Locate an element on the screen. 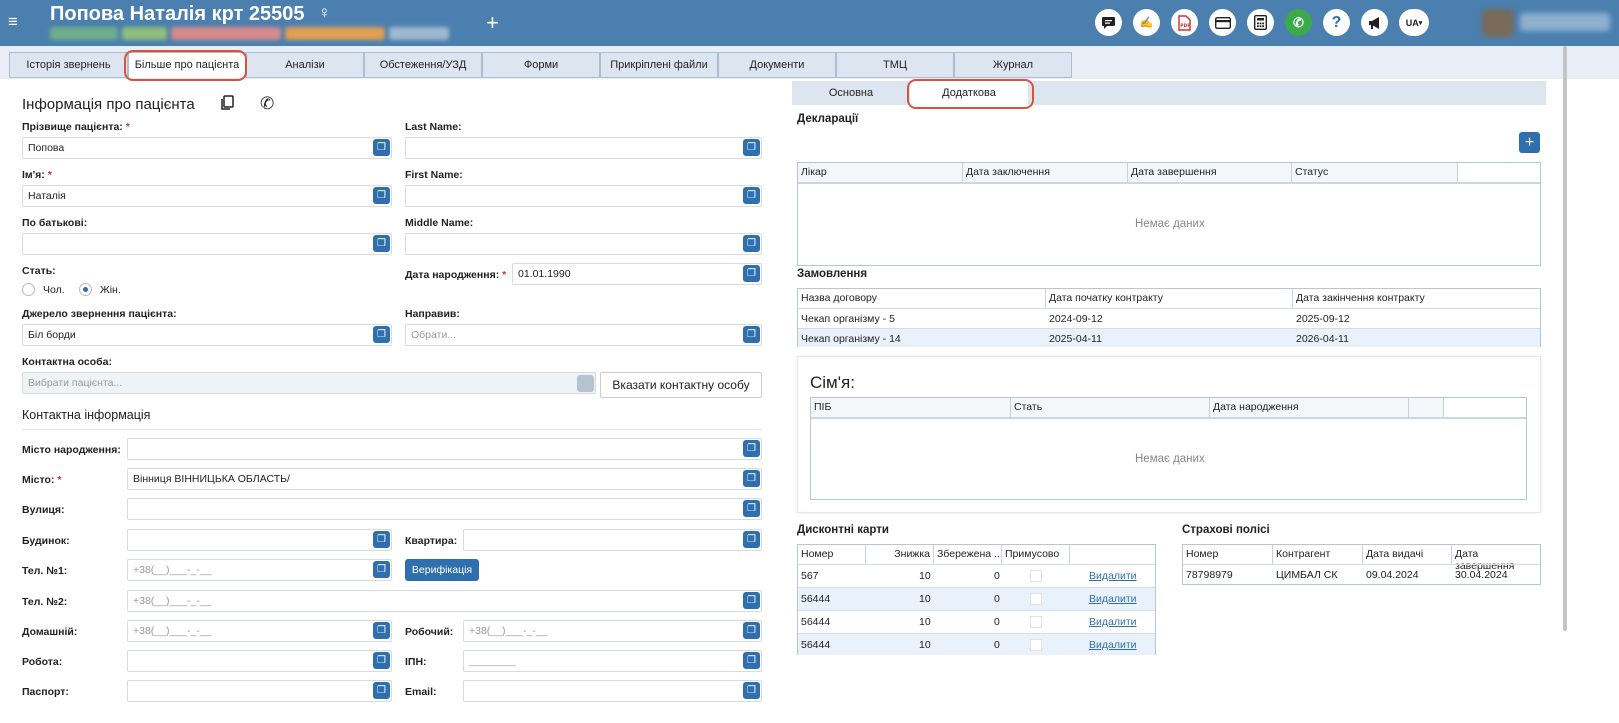 The height and width of the screenshot is (723, 1619). add-icon: + is located at coordinates (492, 23).